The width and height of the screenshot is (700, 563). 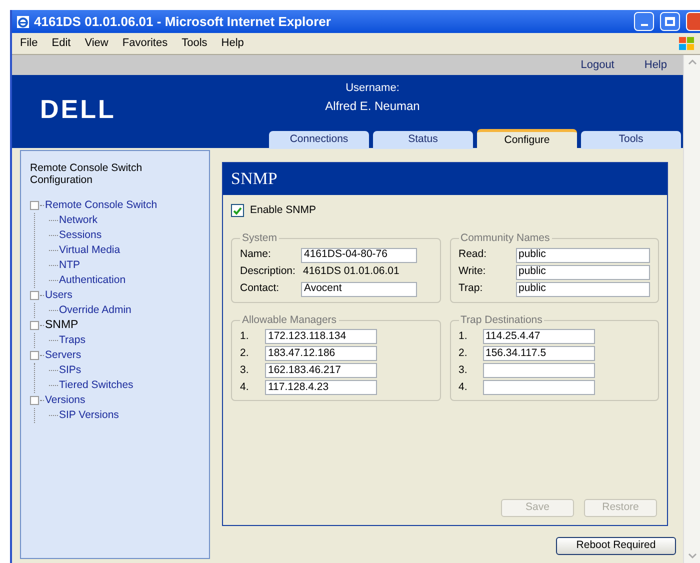 I want to click on tree-item: SNMP, so click(x=61, y=325).